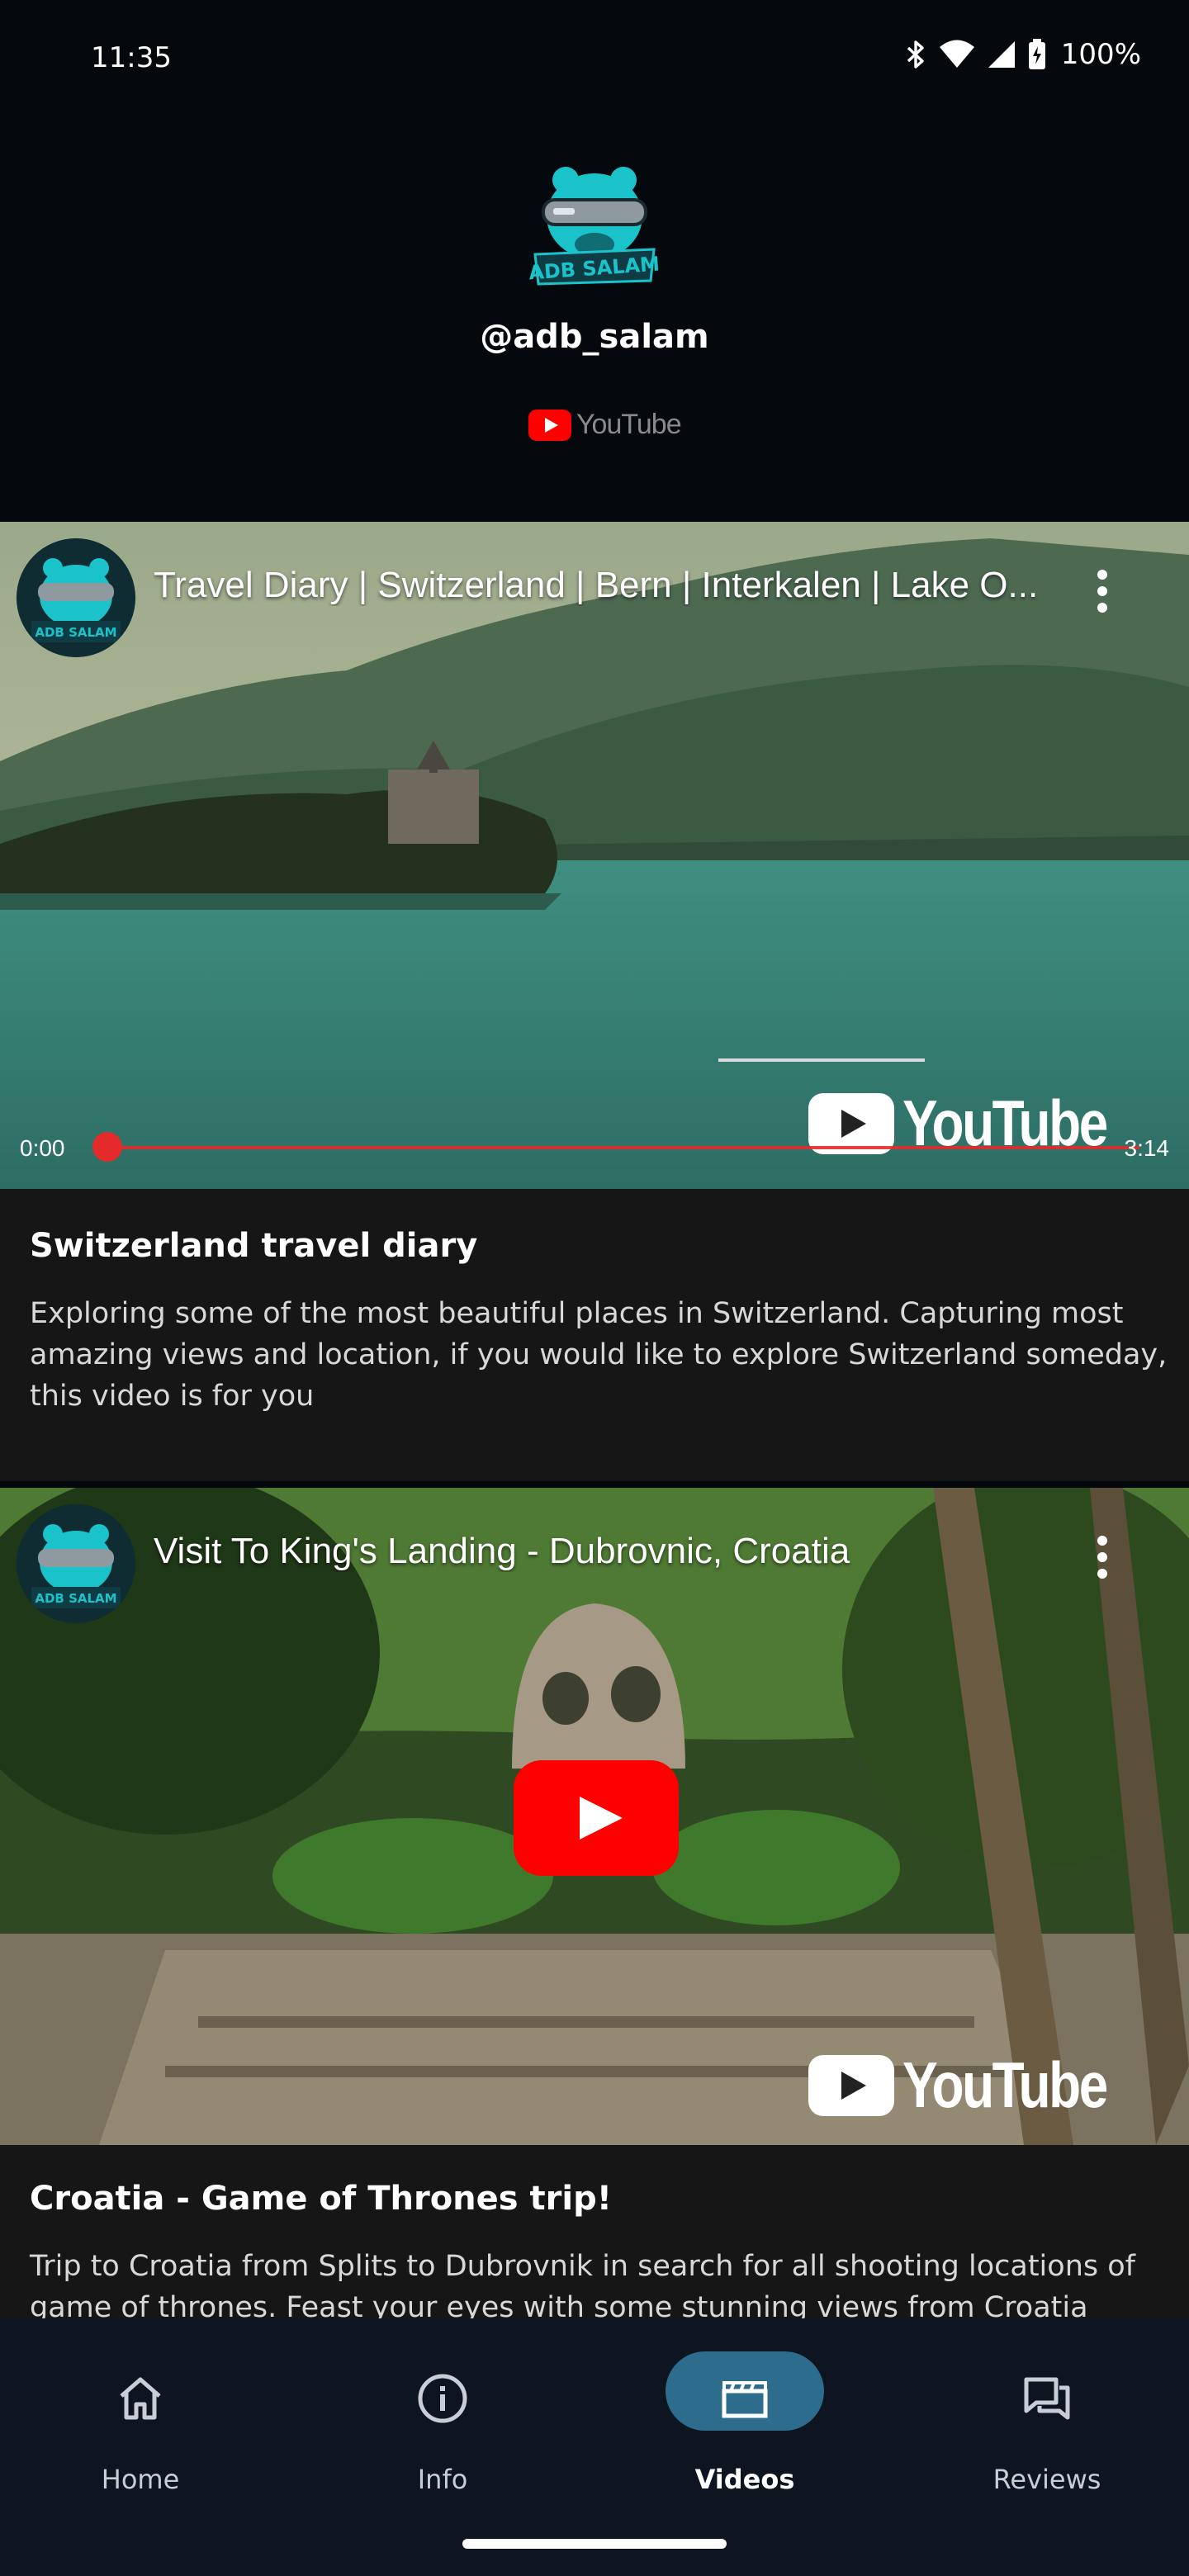  Describe the element at coordinates (915, 54) in the screenshot. I see `bluetooth-icon` at that location.